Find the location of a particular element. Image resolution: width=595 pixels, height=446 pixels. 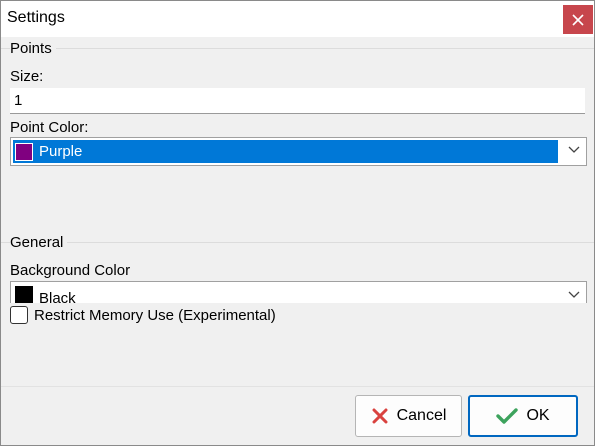

x-icon is located at coordinates (380, 416).